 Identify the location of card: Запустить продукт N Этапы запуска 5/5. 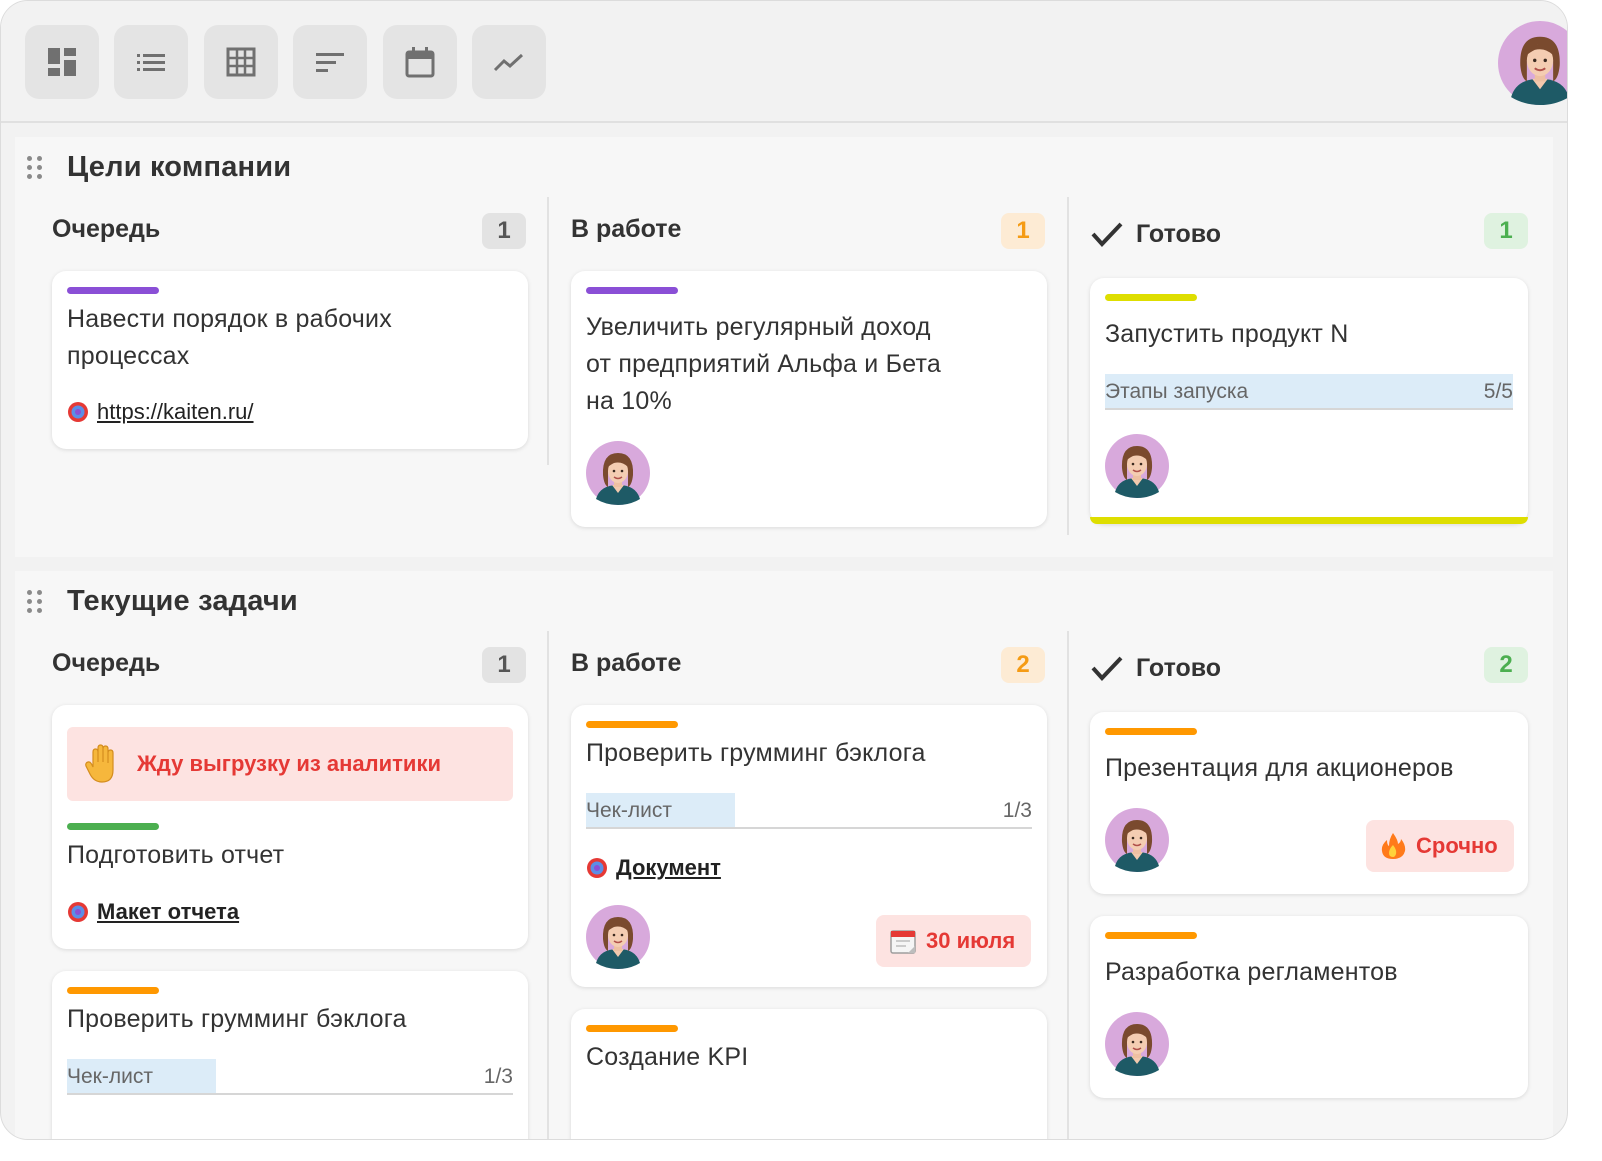
(1309, 401).